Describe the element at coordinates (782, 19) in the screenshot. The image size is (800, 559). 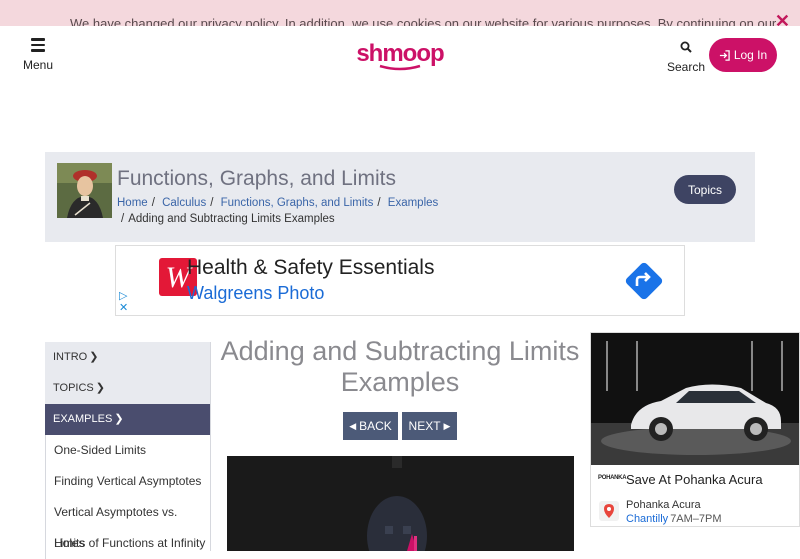
I see `close-icon: ✕` at that location.